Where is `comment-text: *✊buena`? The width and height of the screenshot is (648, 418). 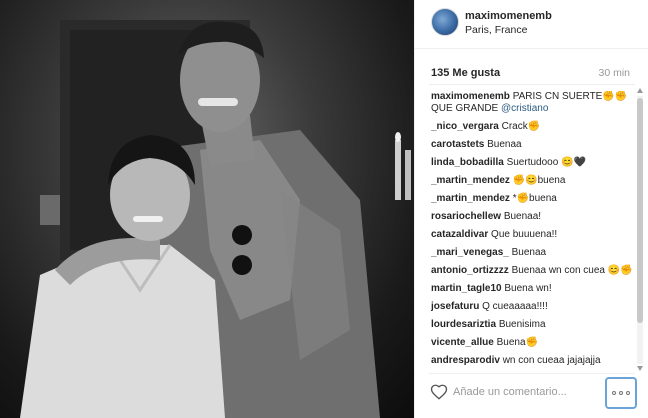 comment-text: *✊buena is located at coordinates (534, 198).